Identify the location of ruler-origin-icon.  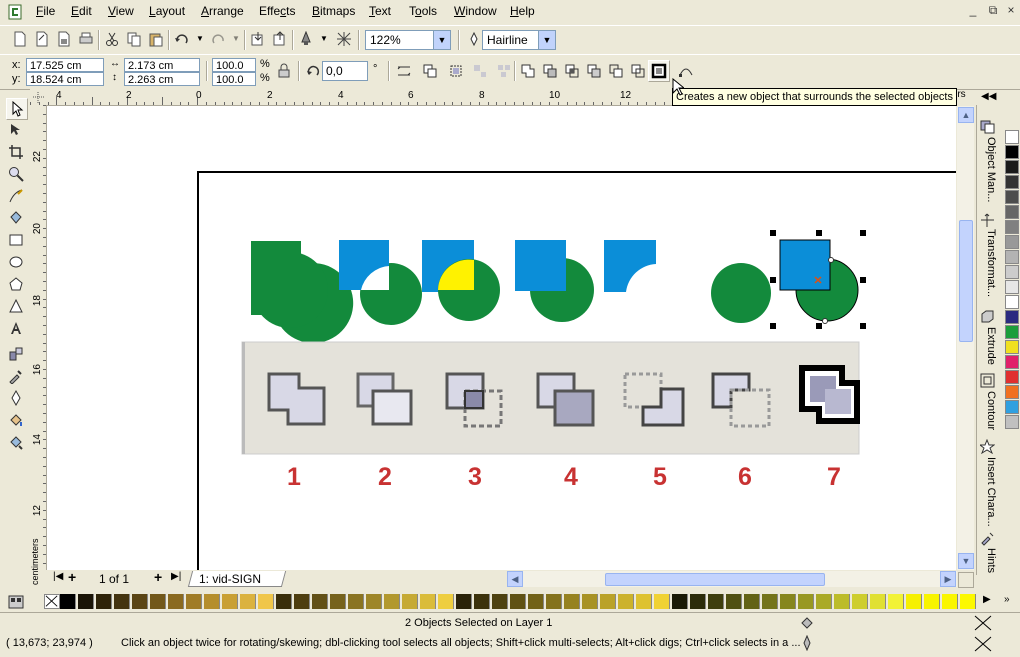
(38, 97).